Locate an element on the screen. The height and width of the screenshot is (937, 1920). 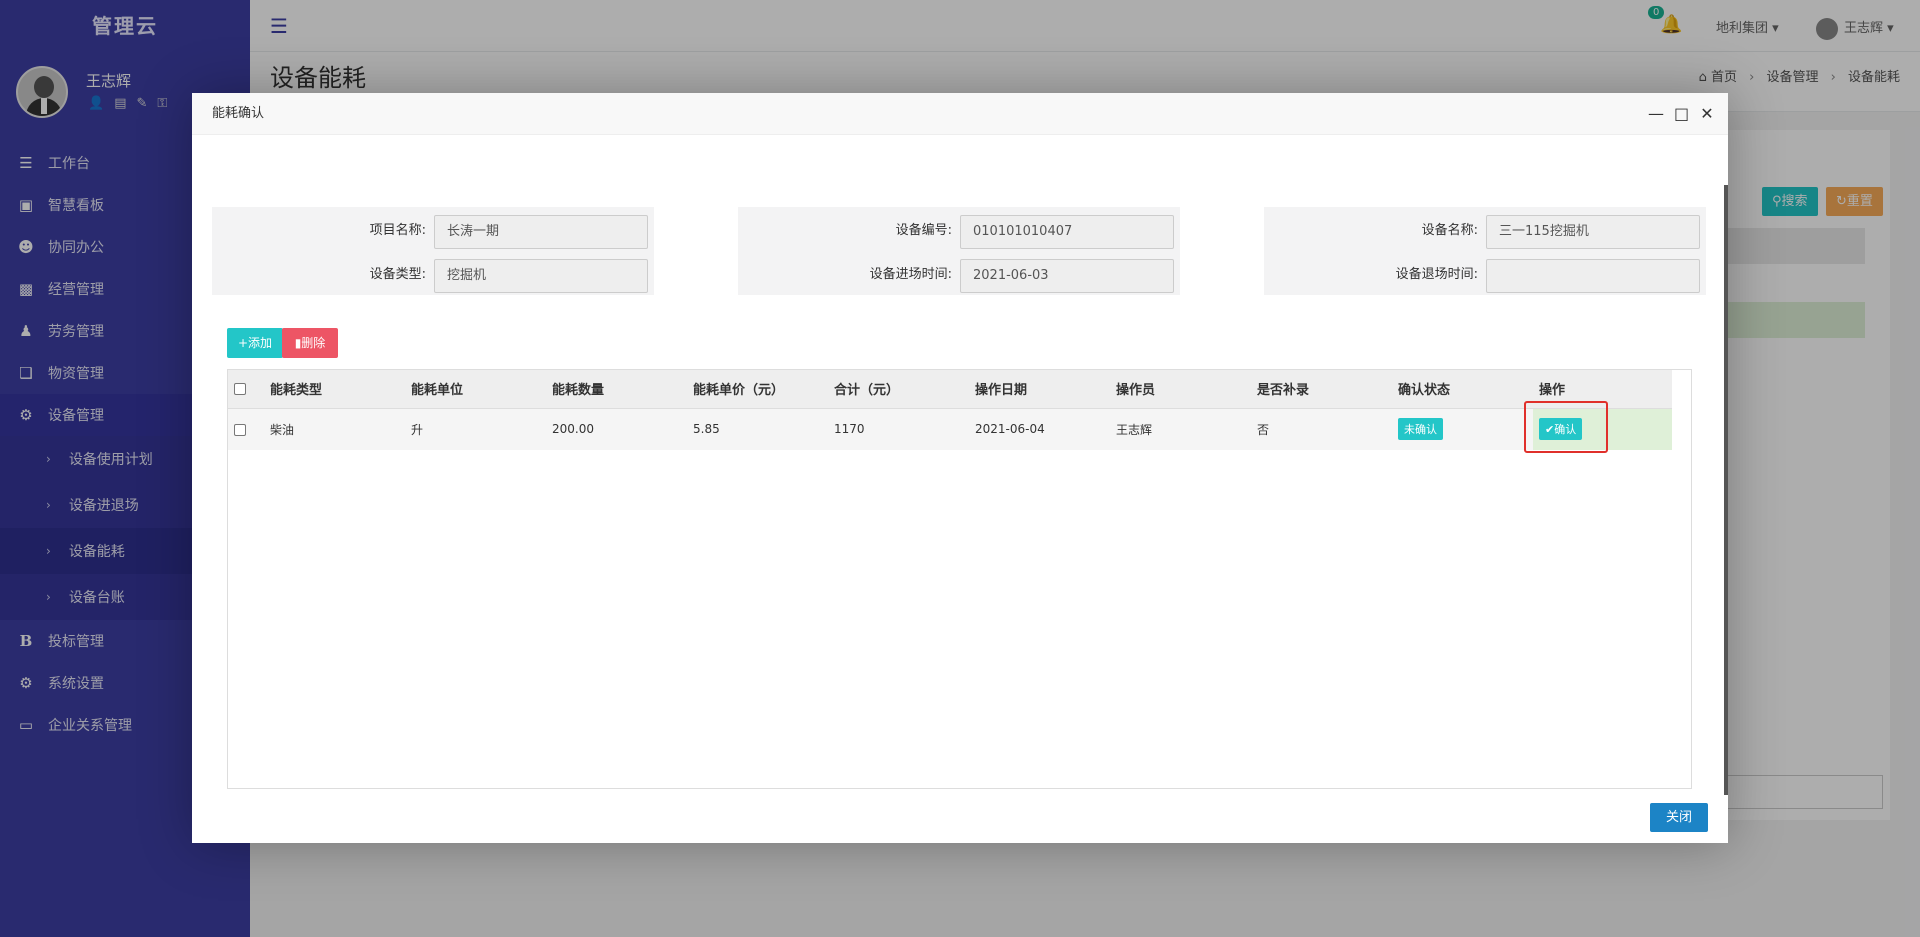
row-checkbox is located at coordinates (240, 429).